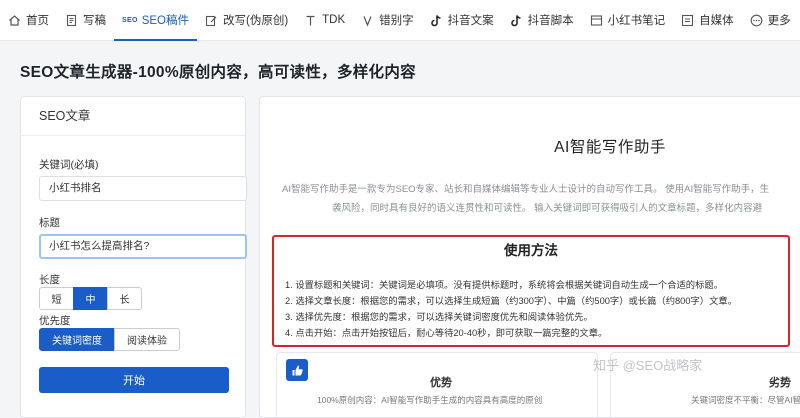  What do you see at coordinates (550, 21) in the screenshot?
I see `nav-label: 抖音脚本` at bounding box center [550, 21].